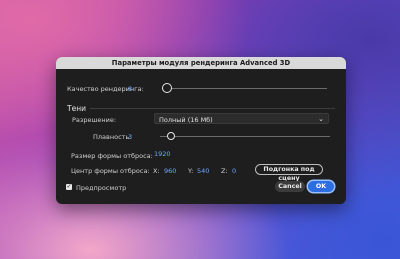  Describe the element at coordinates (234, 171) in the screenshot. I see `center-z-value: 0` at that location.